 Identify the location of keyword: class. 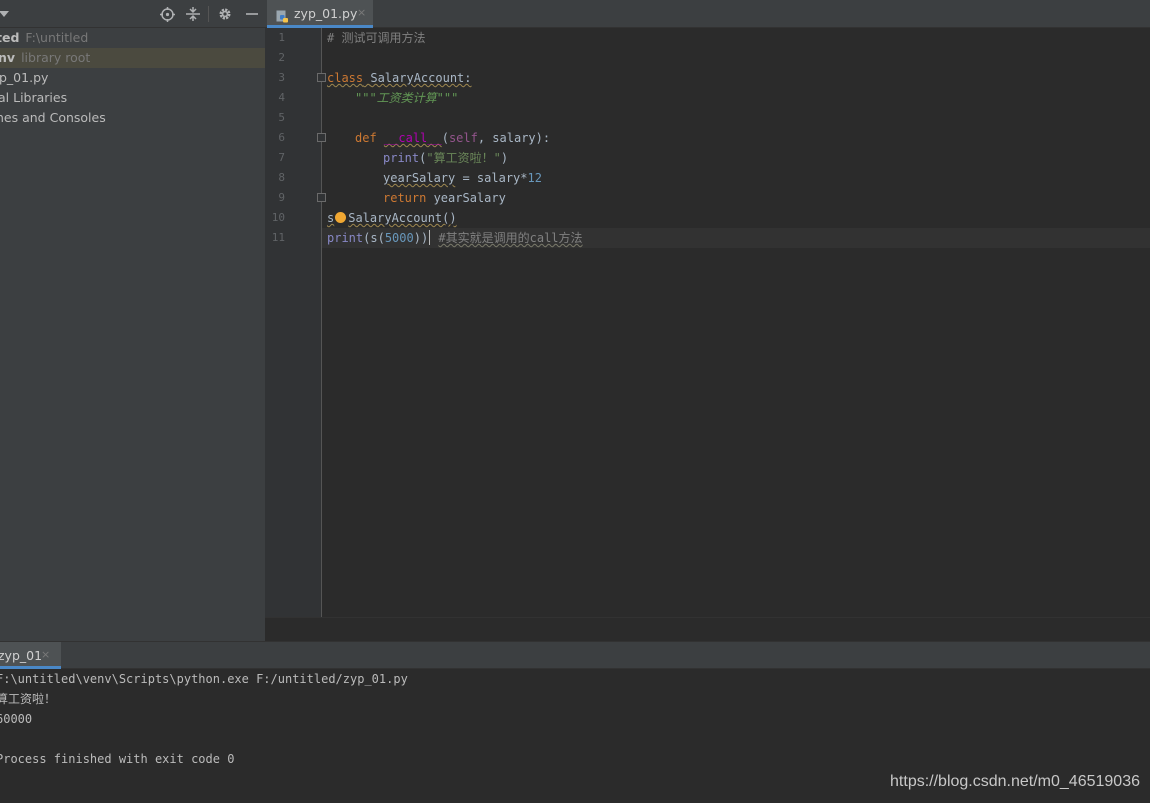
(345, 78).